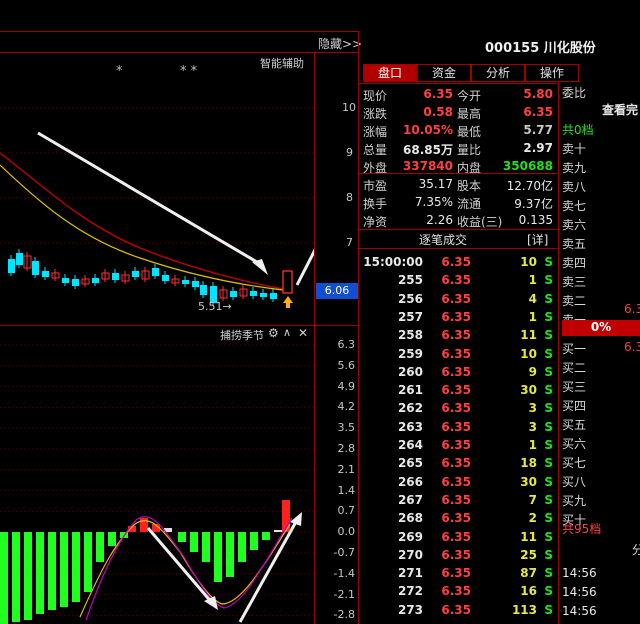 This screenshot has width=640, height=624. I want to click on quote-label: 最低, so click(469, 132).